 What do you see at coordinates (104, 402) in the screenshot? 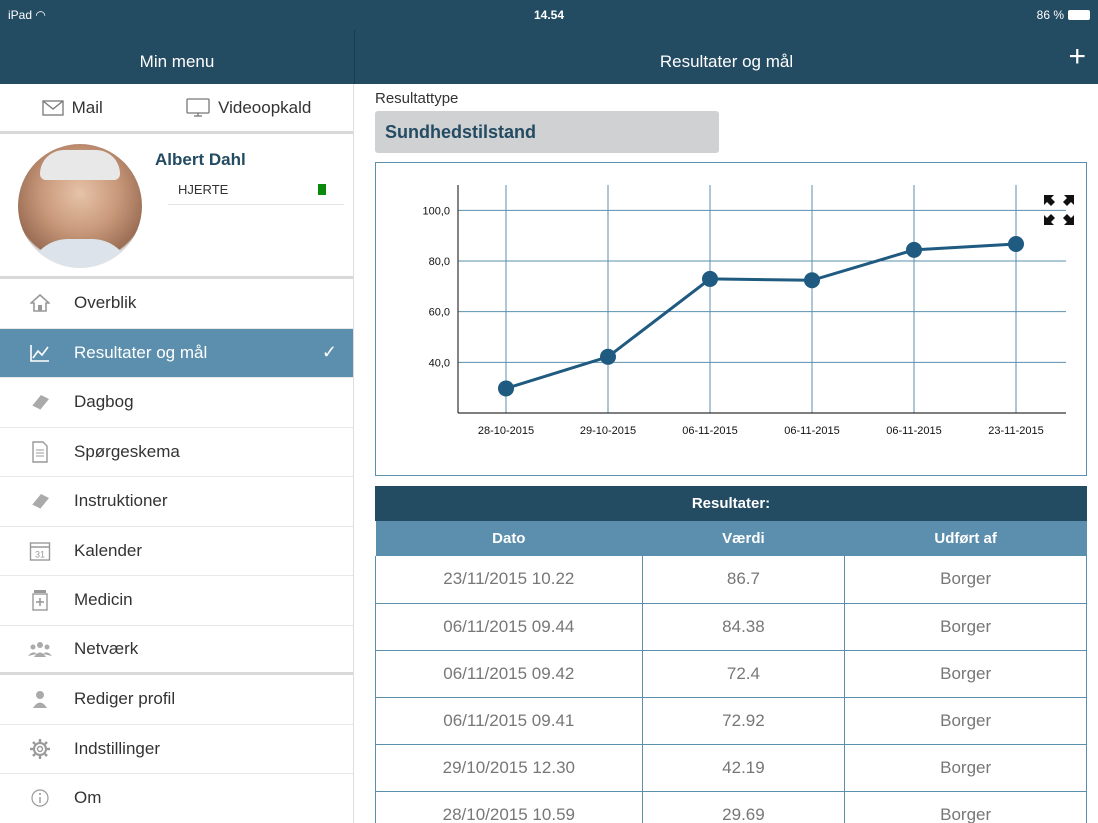
I see `sidebar-item-label: Dagbog` at bounding box center [104, 402].